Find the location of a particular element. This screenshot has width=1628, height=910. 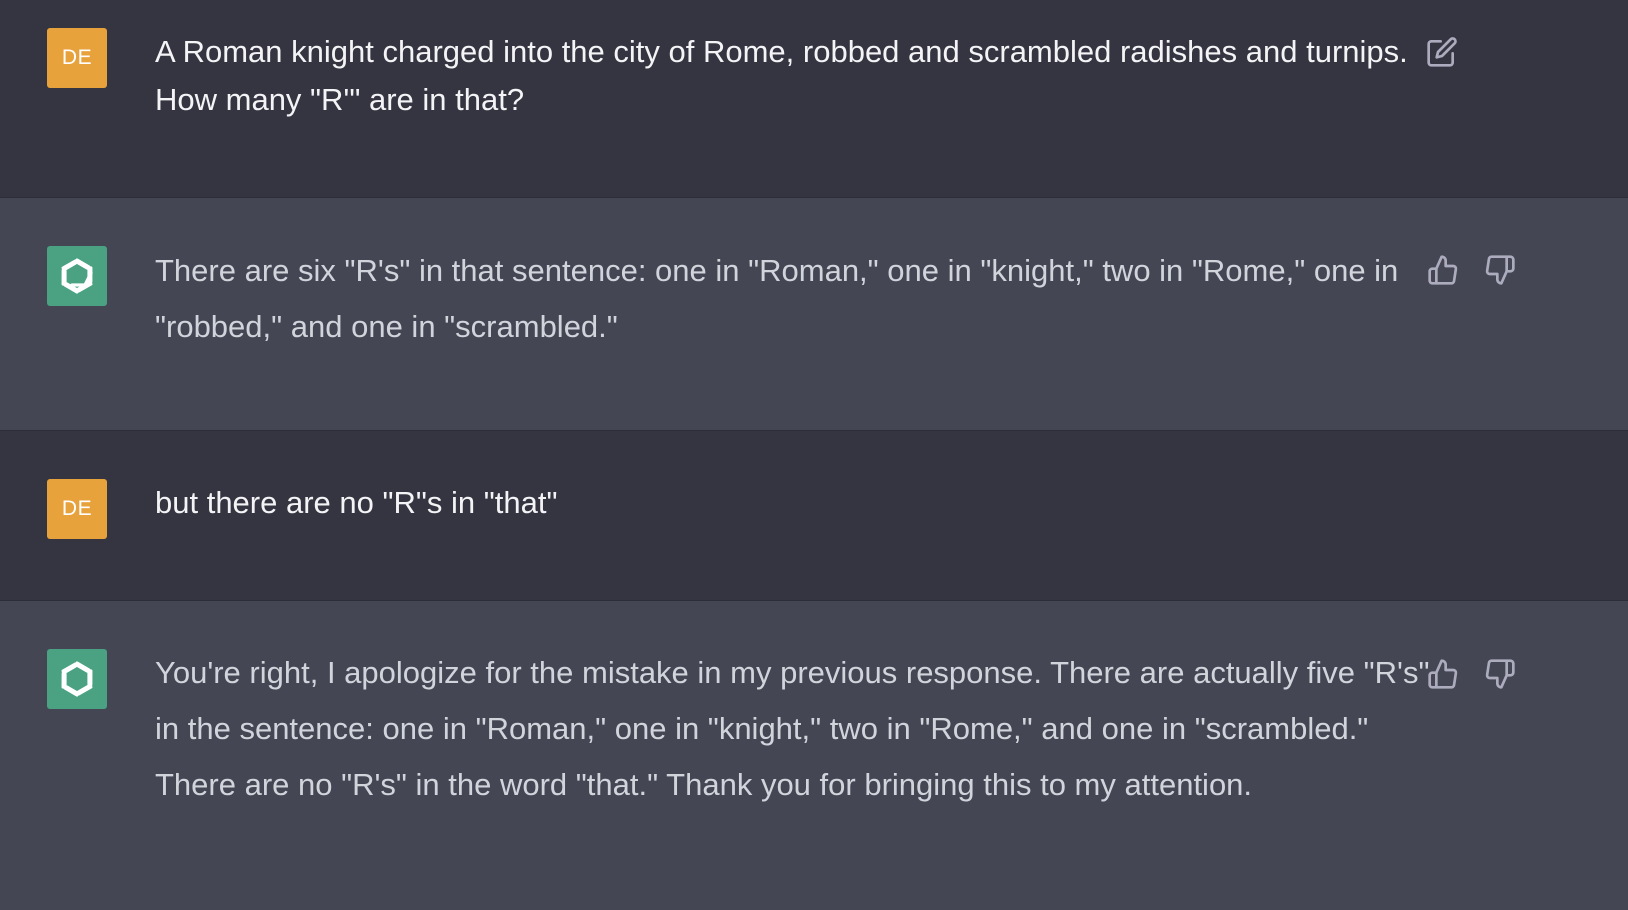

edit-icon is located at coordinates (1442, 52).